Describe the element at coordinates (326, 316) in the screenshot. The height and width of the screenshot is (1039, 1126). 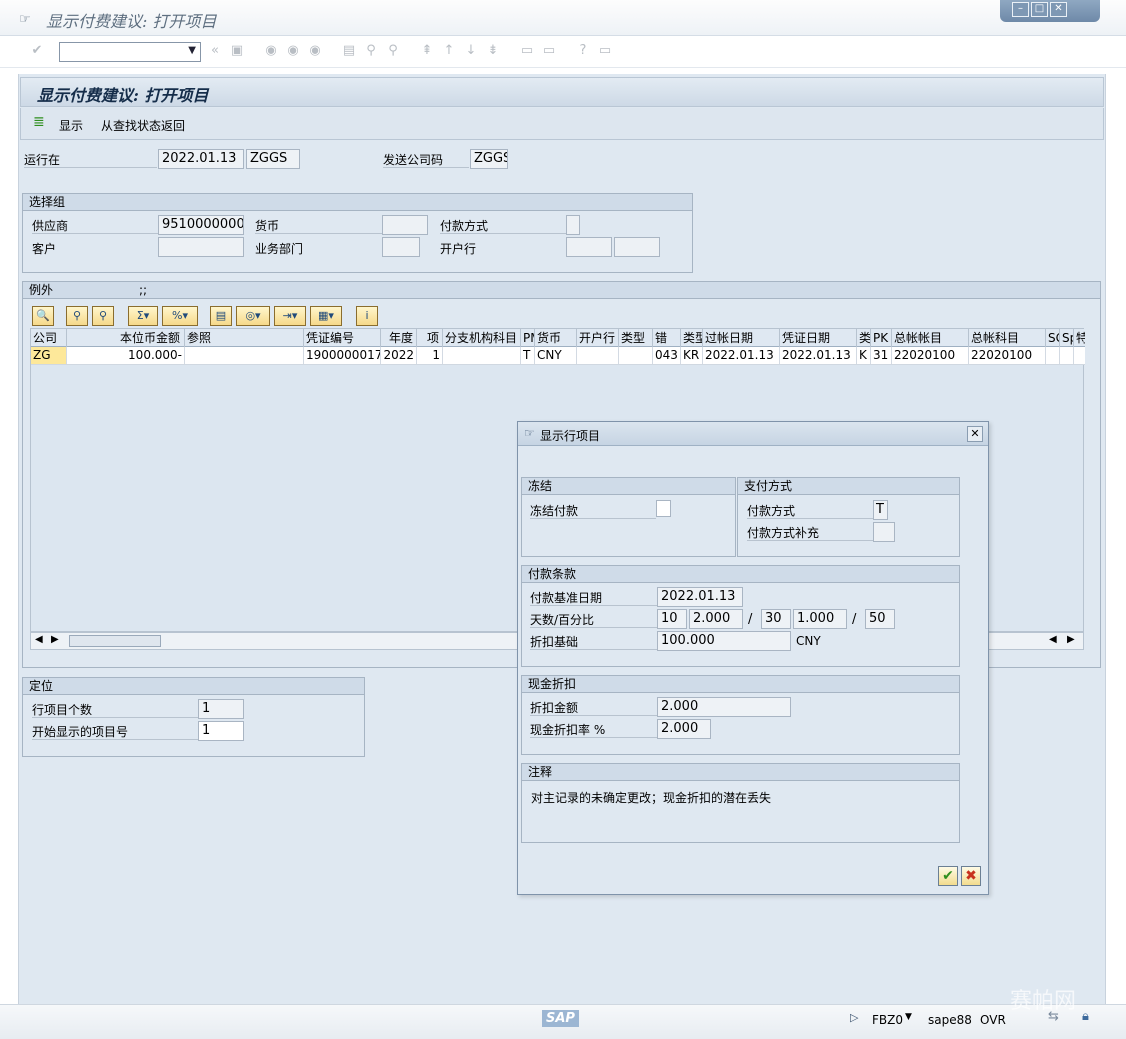
I see `layout-button: ▦▾` at that location.